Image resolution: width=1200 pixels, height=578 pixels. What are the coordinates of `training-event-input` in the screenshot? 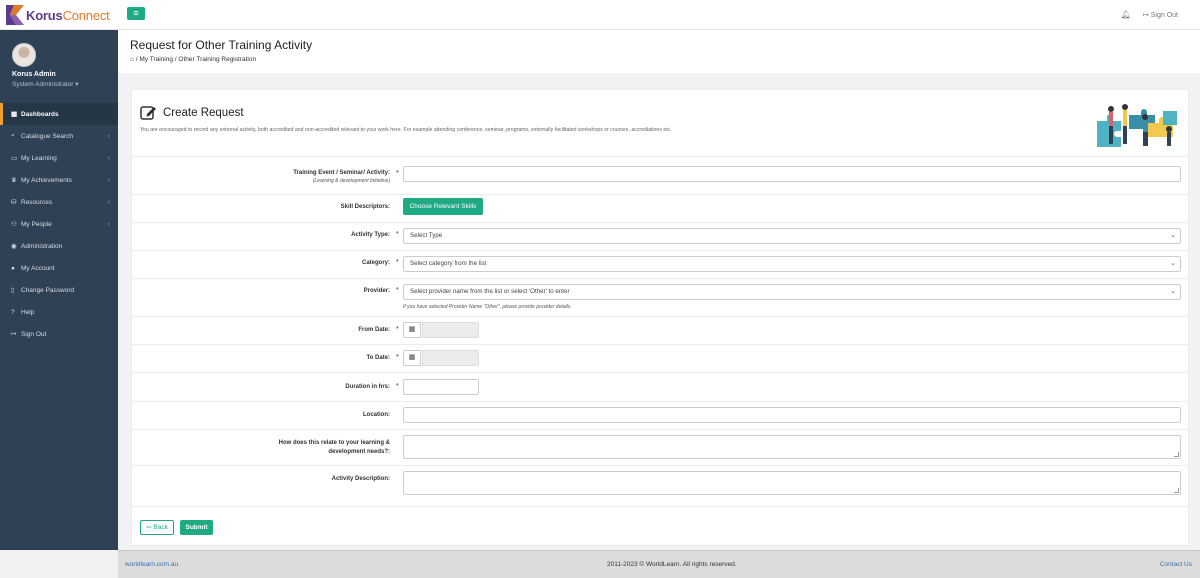 It's located at (792, 174).